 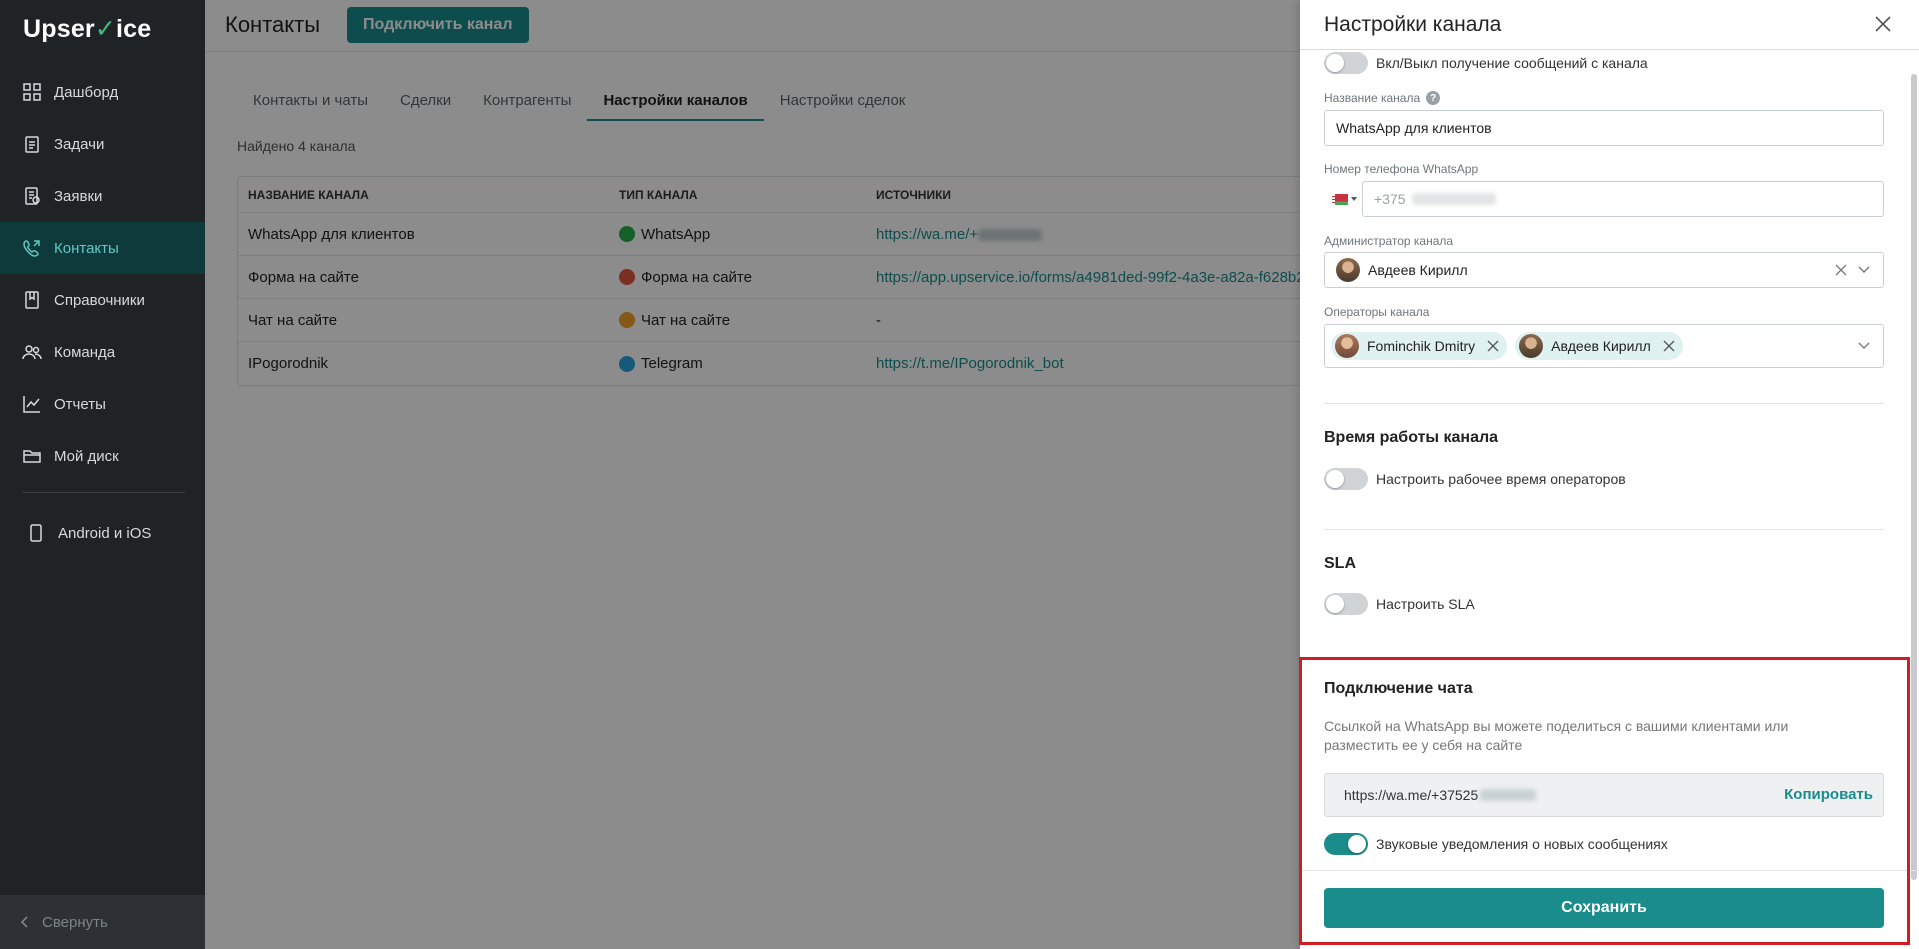 What do you see at coordinates (1604, 795) in the screenshot?
I see `chat-link-field: https://wa.me/+37525 Копировать` at bounding box center [1604, 795].